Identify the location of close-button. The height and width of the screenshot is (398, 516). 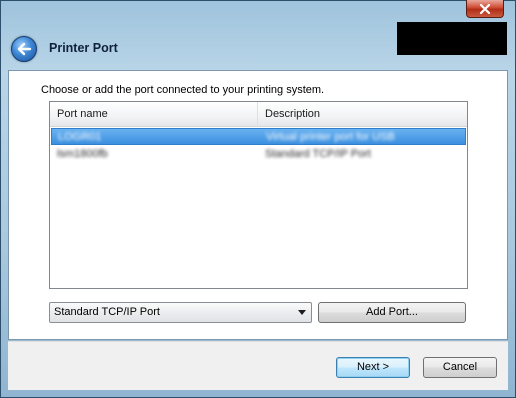
(485, 9).